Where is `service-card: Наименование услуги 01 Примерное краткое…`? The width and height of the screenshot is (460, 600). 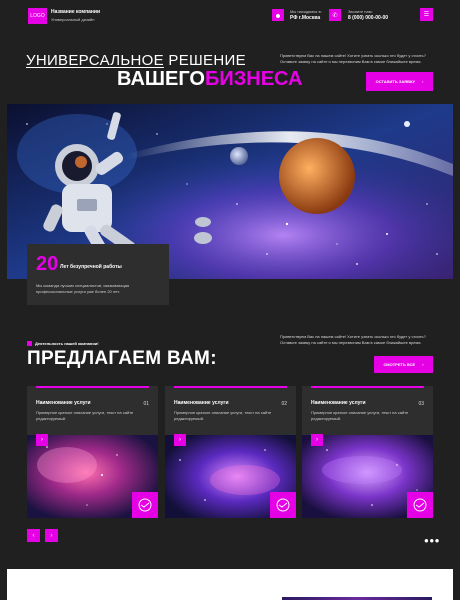 service-card: Наименование услуги 01 Примерное краткое… is located at coordinates (92, 452).